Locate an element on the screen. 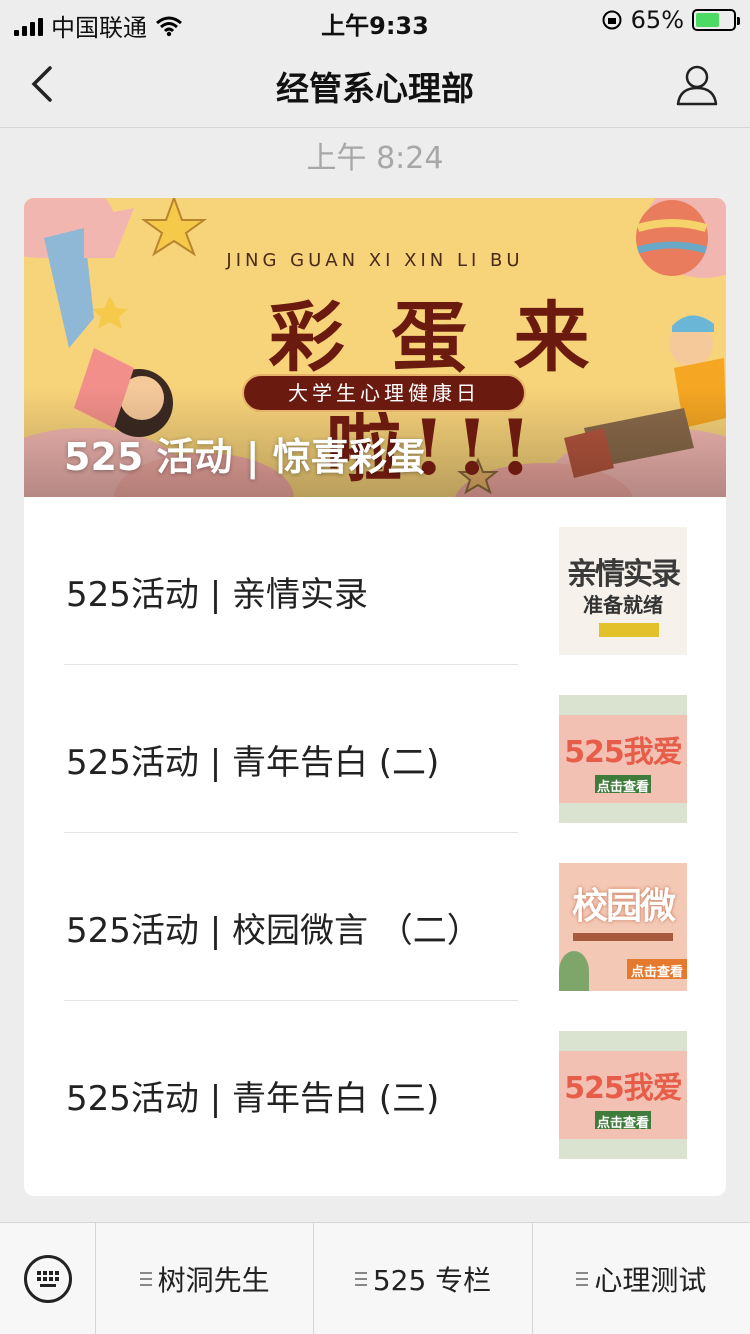 The height and width of the screenshot is (1334, 750). article-title: 525活动 | 青年告白 (三) is located at coordinates (253, 1099).